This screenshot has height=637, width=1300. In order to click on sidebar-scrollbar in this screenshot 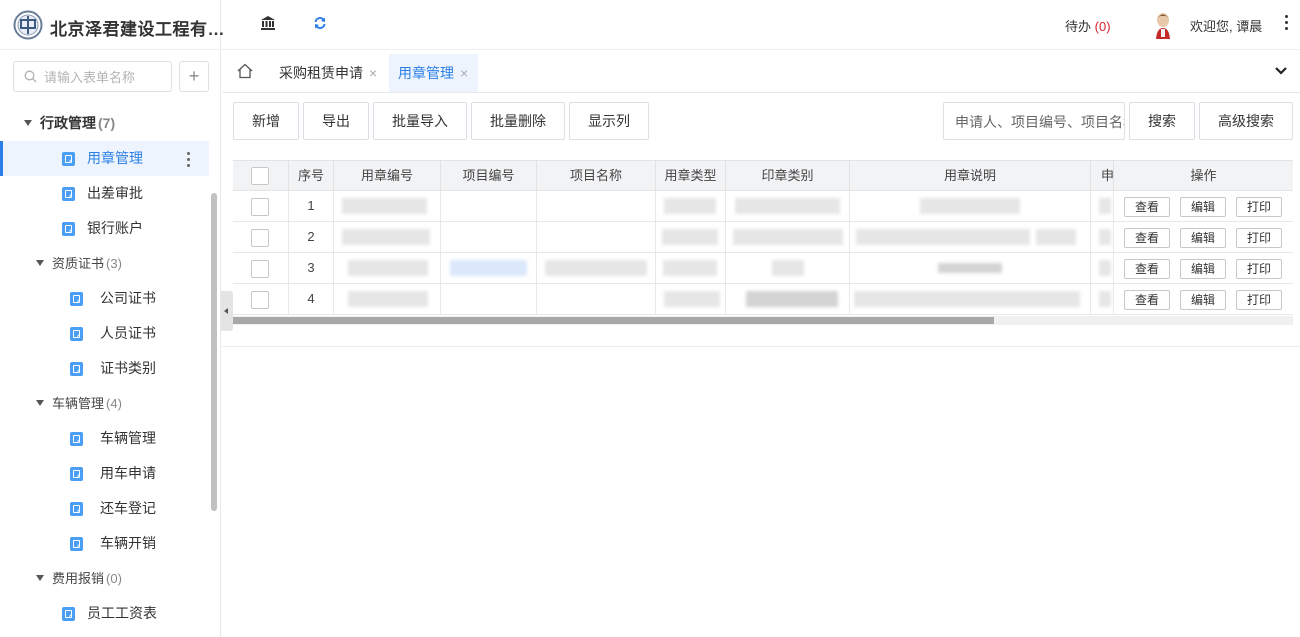, I will do `click(214, 352)`.